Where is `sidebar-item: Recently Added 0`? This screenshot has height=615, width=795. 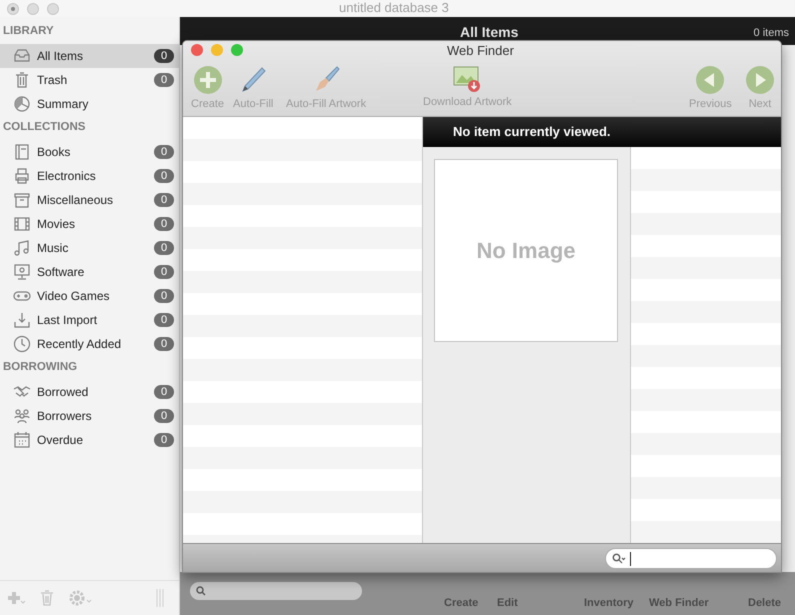 sidebar-item: Recently Added 0 is located at coordinates (89, 344).